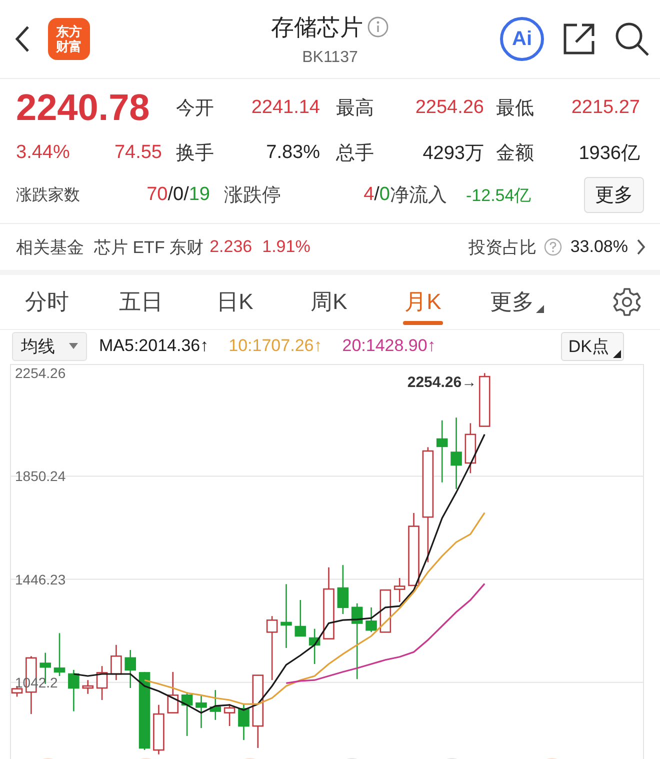 The image size is (660, 759). I want to click on dk-button: DK点, so click(592, 346).